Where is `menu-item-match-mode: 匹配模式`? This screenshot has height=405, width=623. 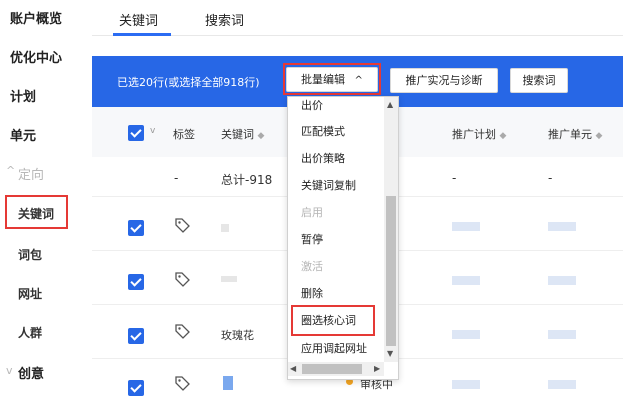 menu-item-match-mode: 匹配模式 is located at coordinates (323, 131).